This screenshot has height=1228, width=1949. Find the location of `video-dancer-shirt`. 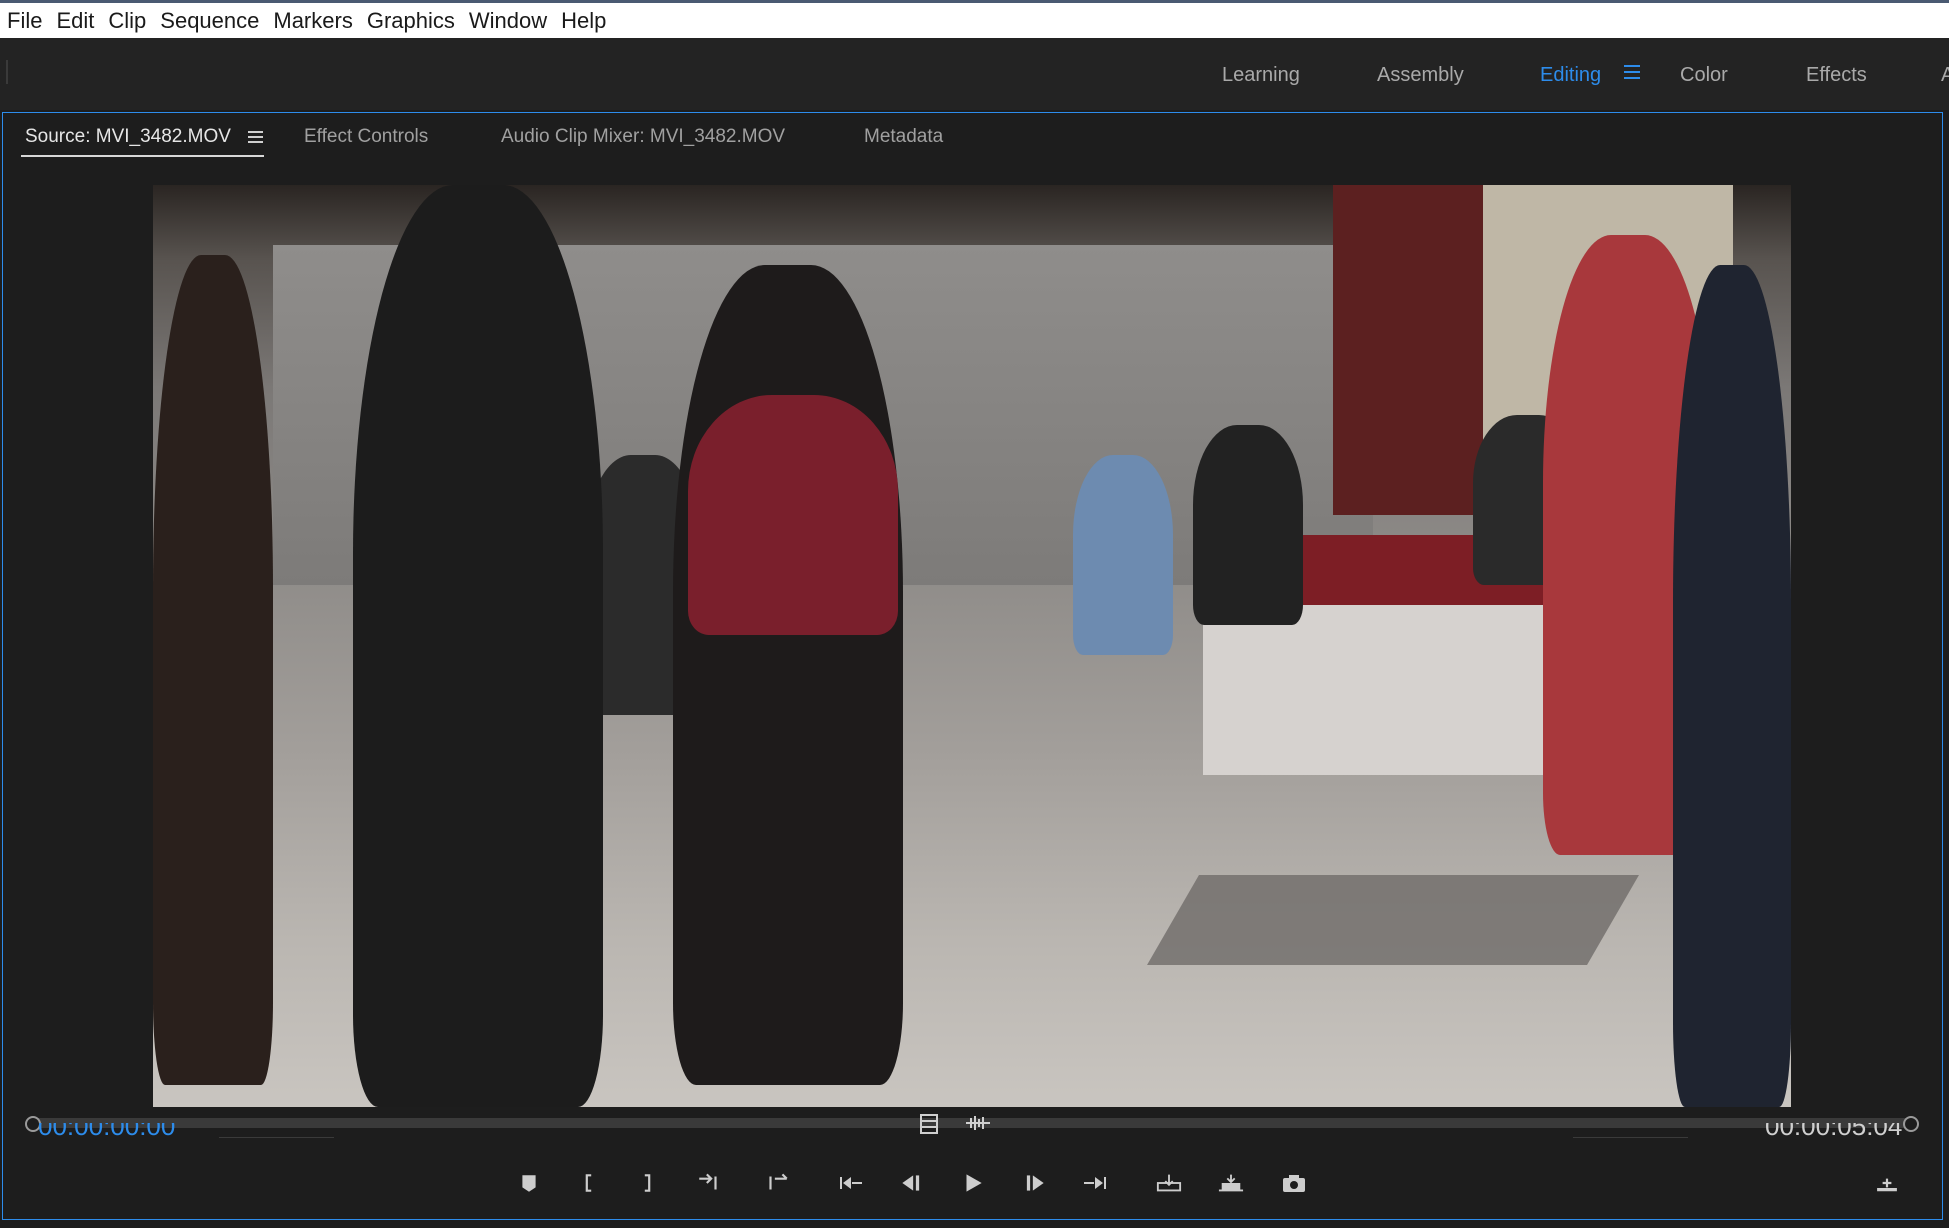

video-dancer-shirt is located at coordinates (793, 515).